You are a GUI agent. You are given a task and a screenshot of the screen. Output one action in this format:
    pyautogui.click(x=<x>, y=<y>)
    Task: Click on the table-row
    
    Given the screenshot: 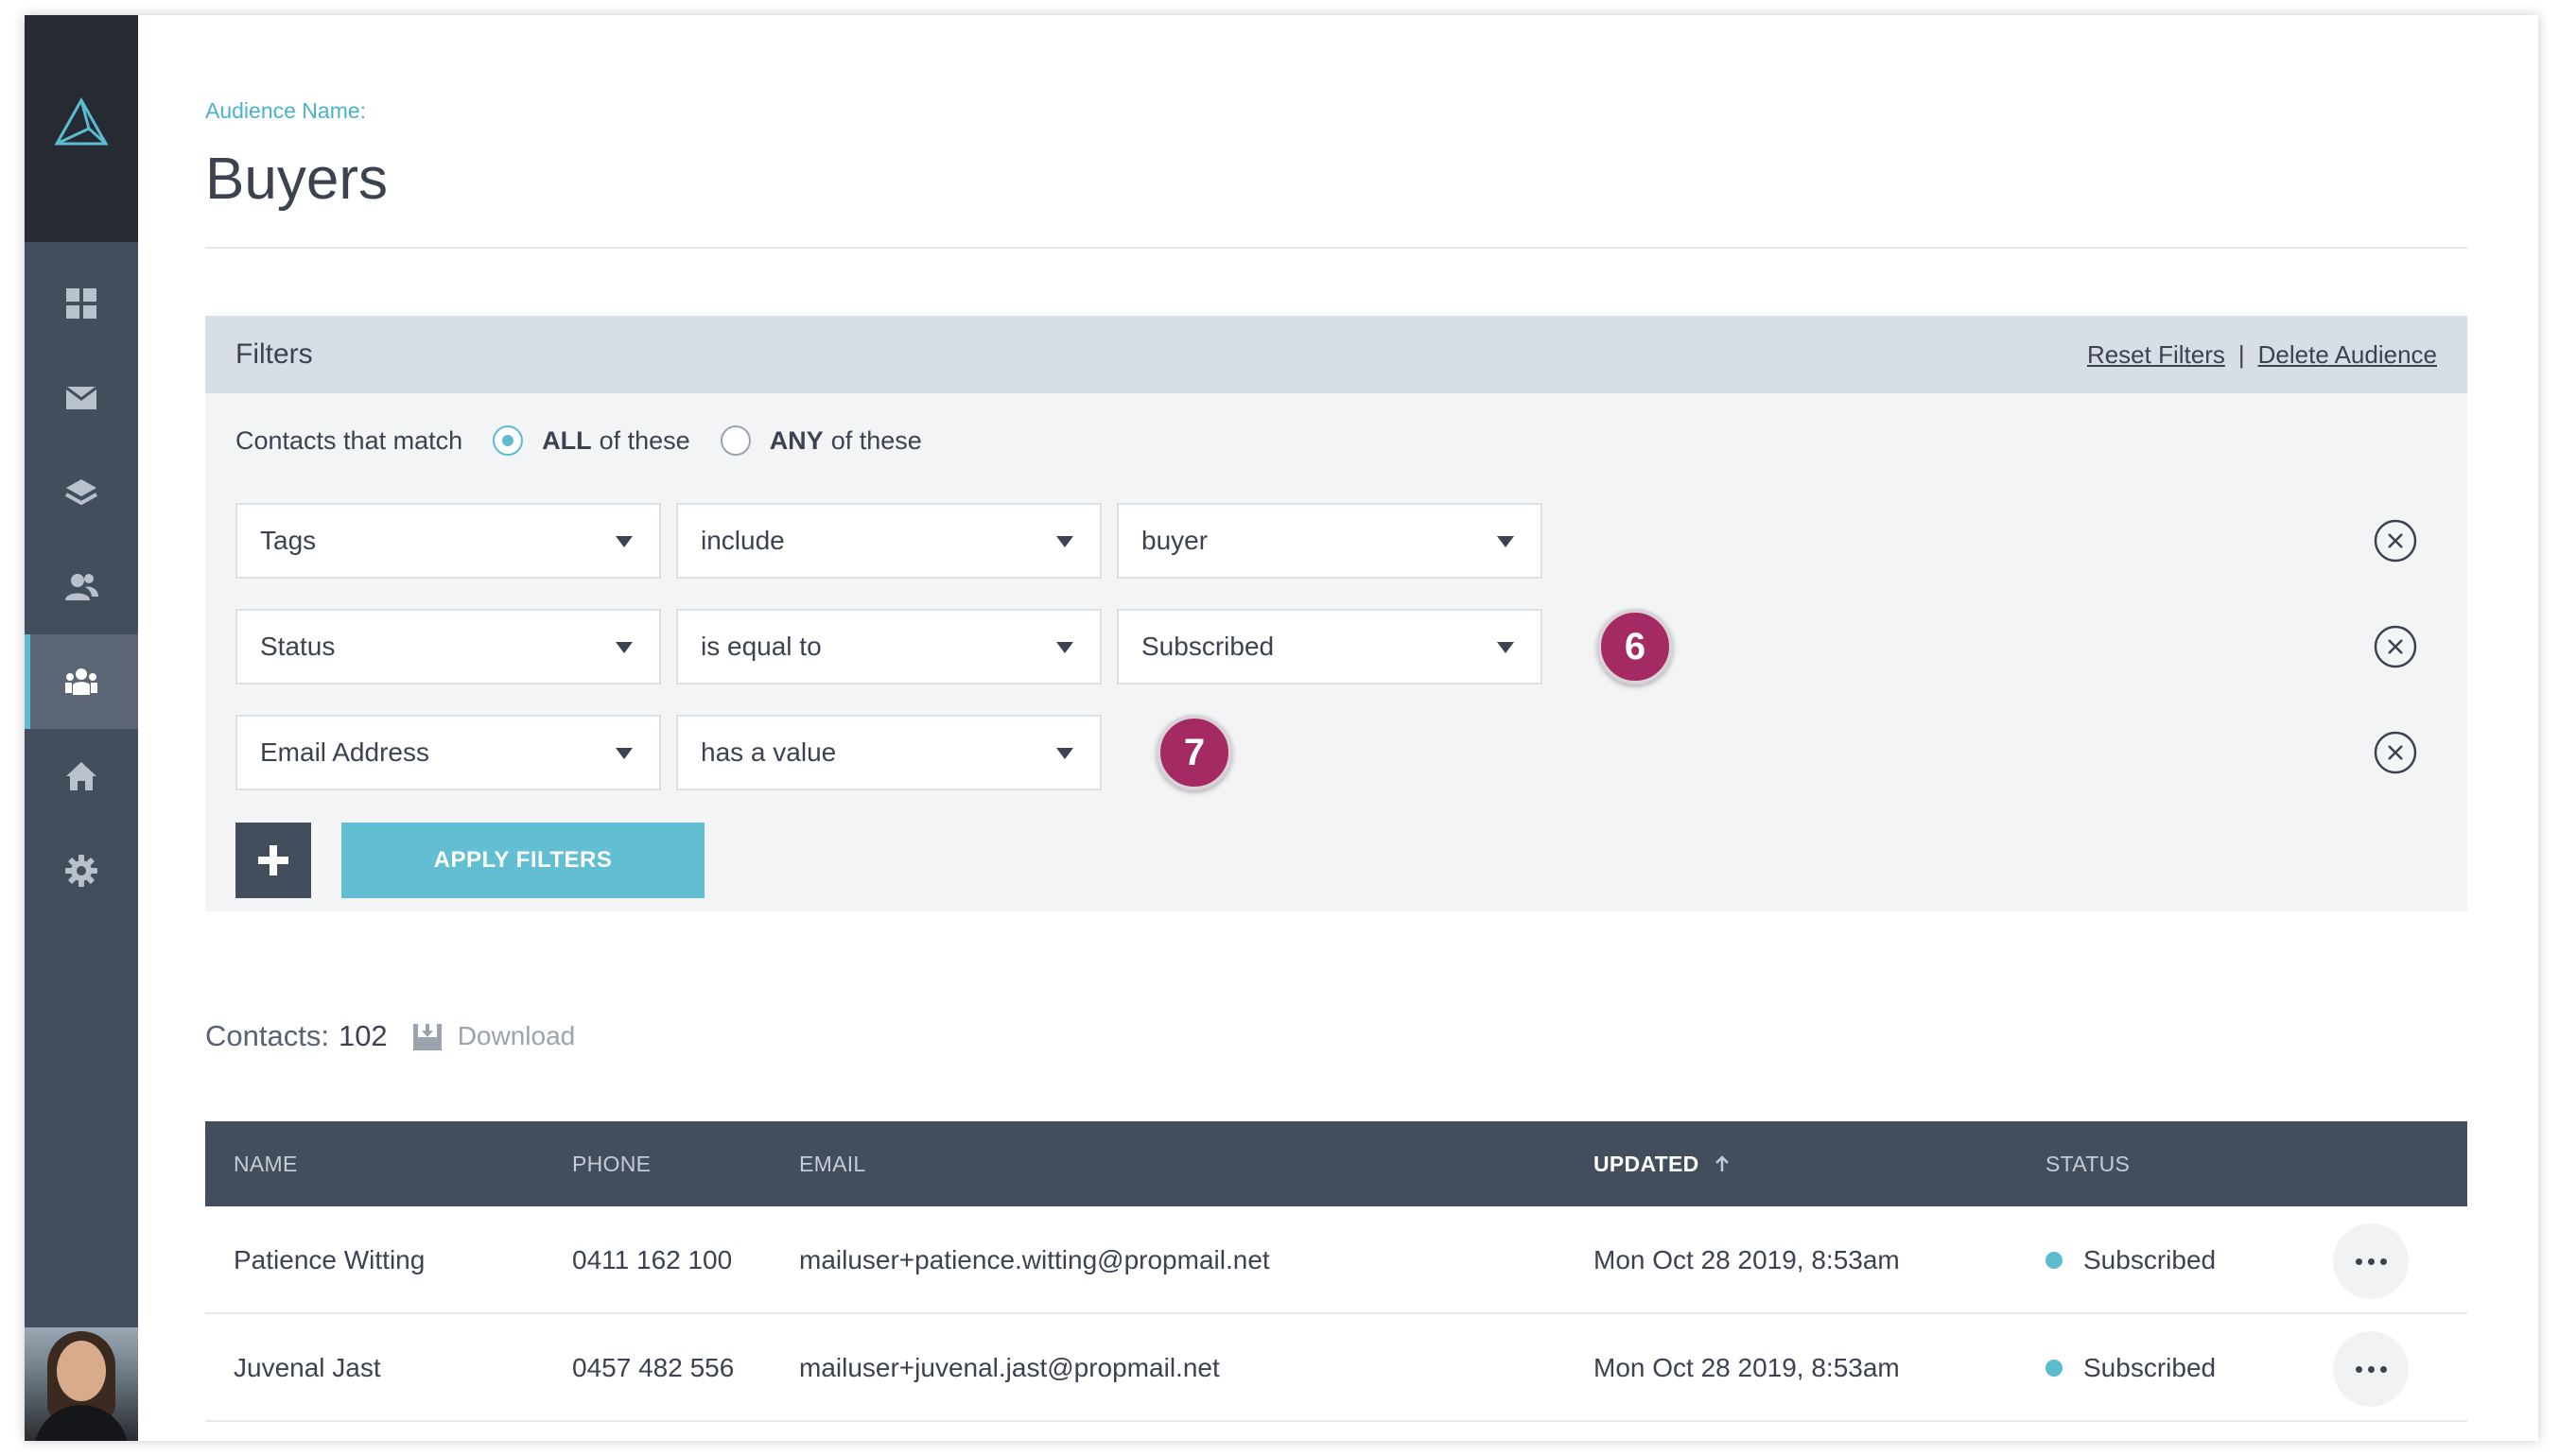 What is the action you would take?
    pyautogui.click(x=1336, y=1431)
    